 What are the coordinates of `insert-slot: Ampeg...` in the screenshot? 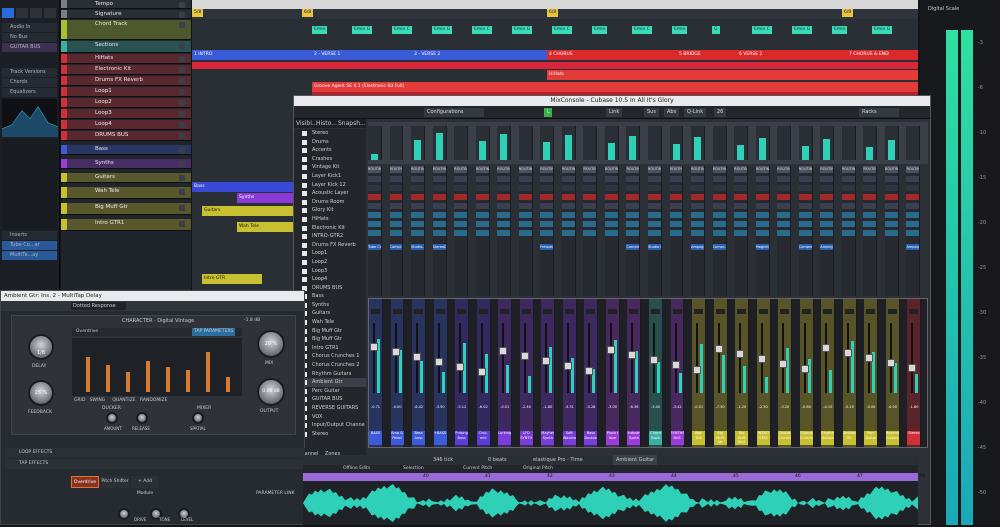 It's located at (827, 247).